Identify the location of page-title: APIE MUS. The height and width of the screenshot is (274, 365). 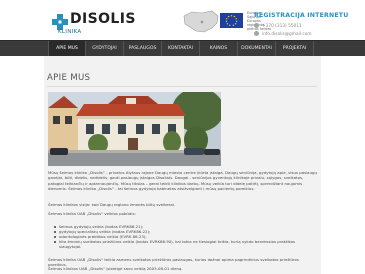
(69, 78).